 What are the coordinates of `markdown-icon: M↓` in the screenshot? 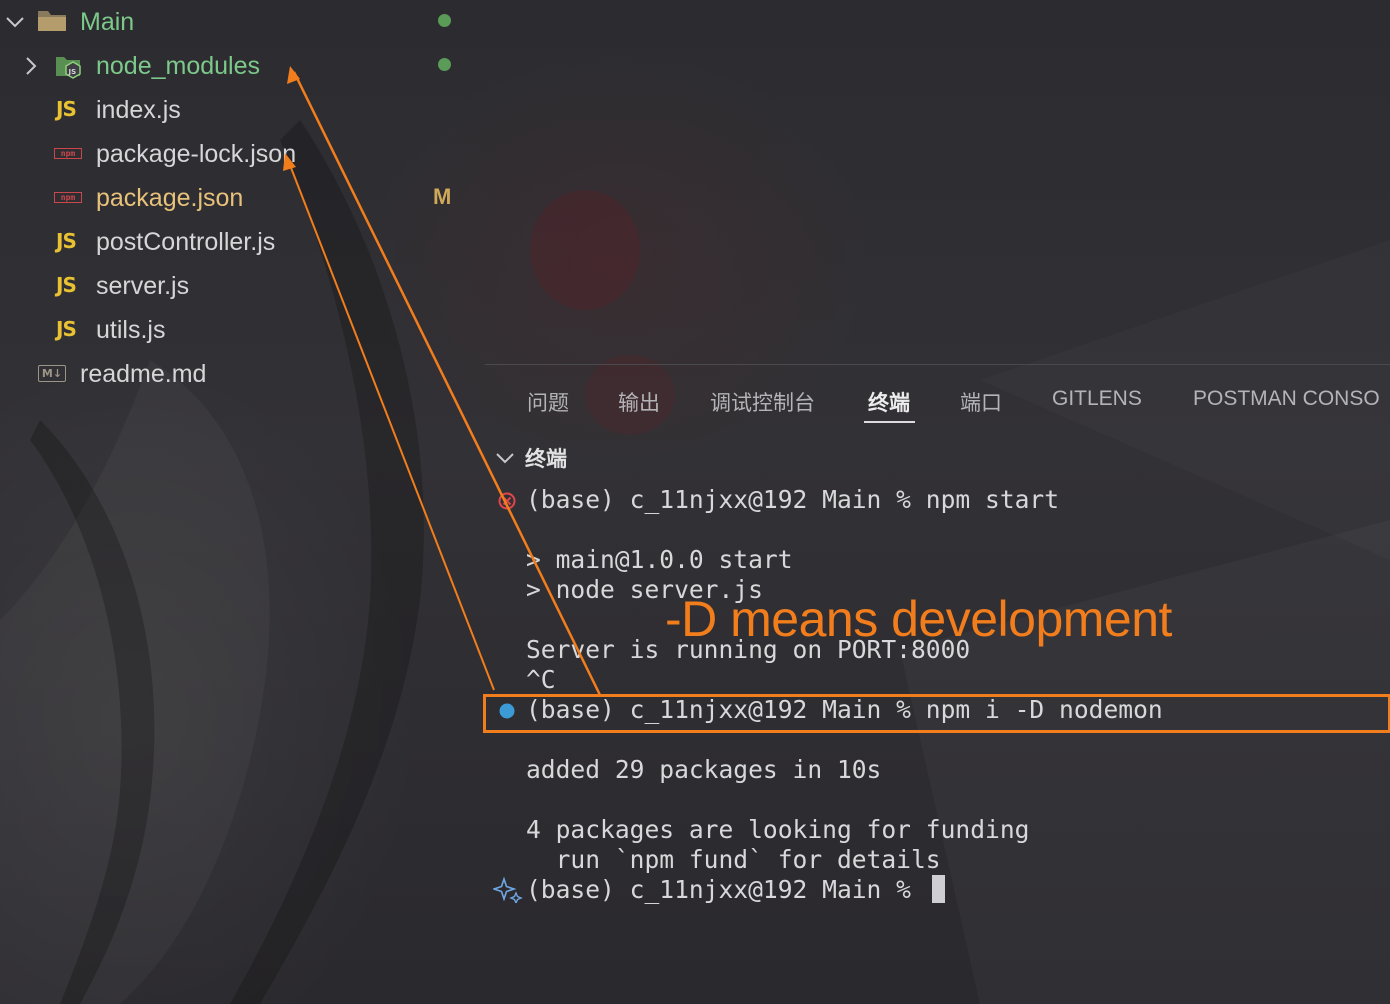 It's located at (52, 373).